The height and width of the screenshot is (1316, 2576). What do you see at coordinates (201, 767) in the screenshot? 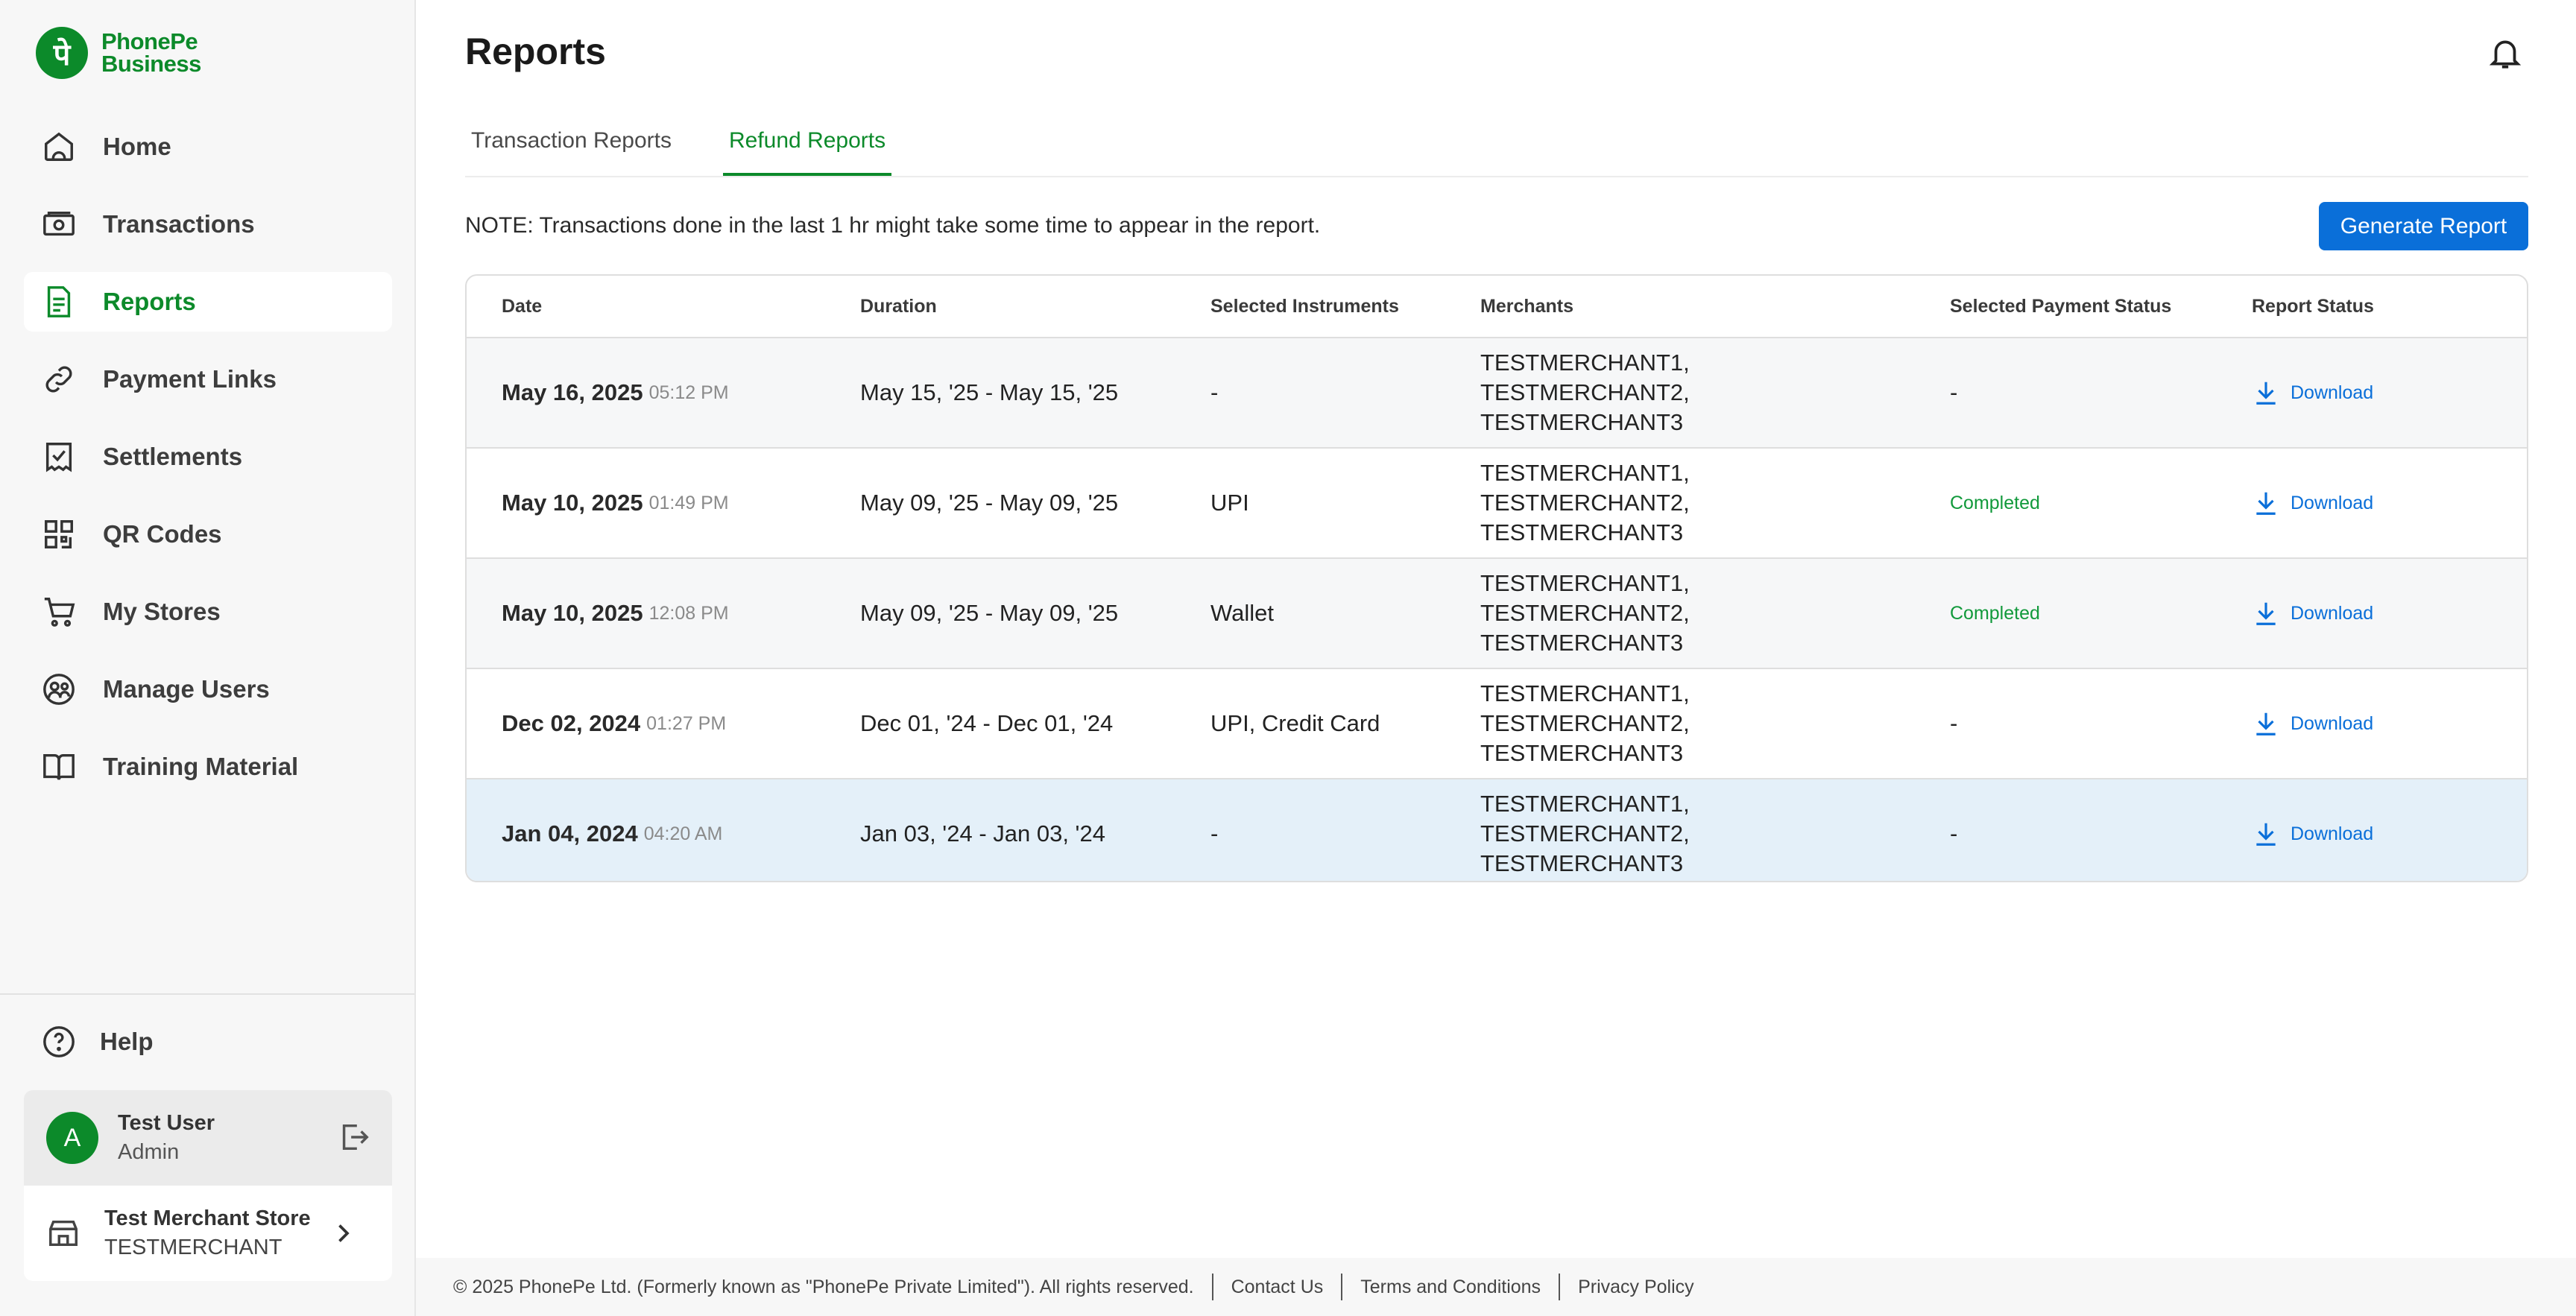
I see `sidebar-item-label: Training Material` at bounding box center [201, 767].